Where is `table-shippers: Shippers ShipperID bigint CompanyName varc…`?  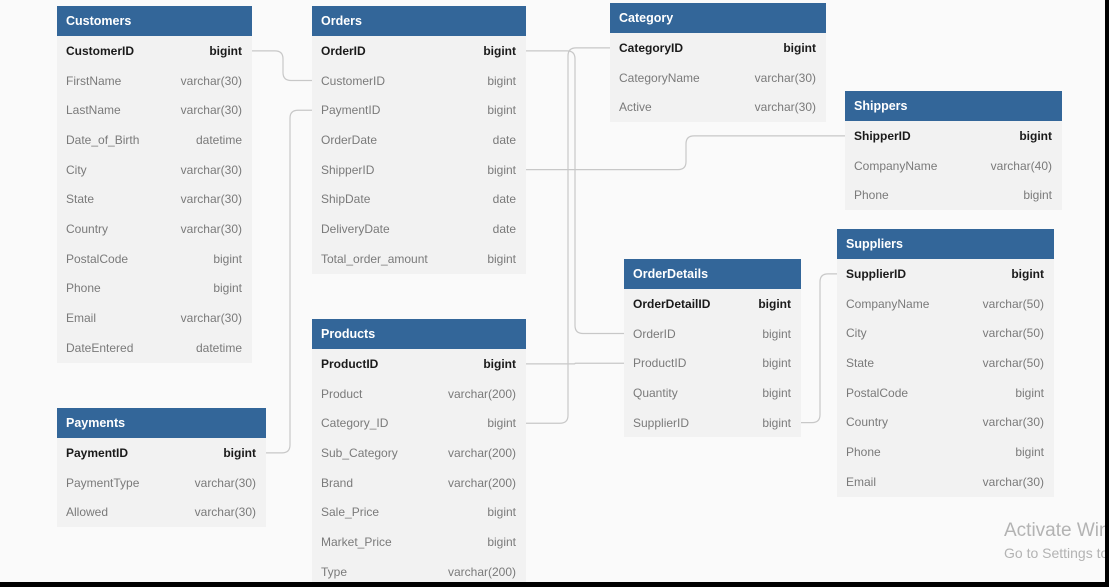
table-shippers: Shippers ShipperID bigint CompanyName varc… is located at coordinates (953, 151).